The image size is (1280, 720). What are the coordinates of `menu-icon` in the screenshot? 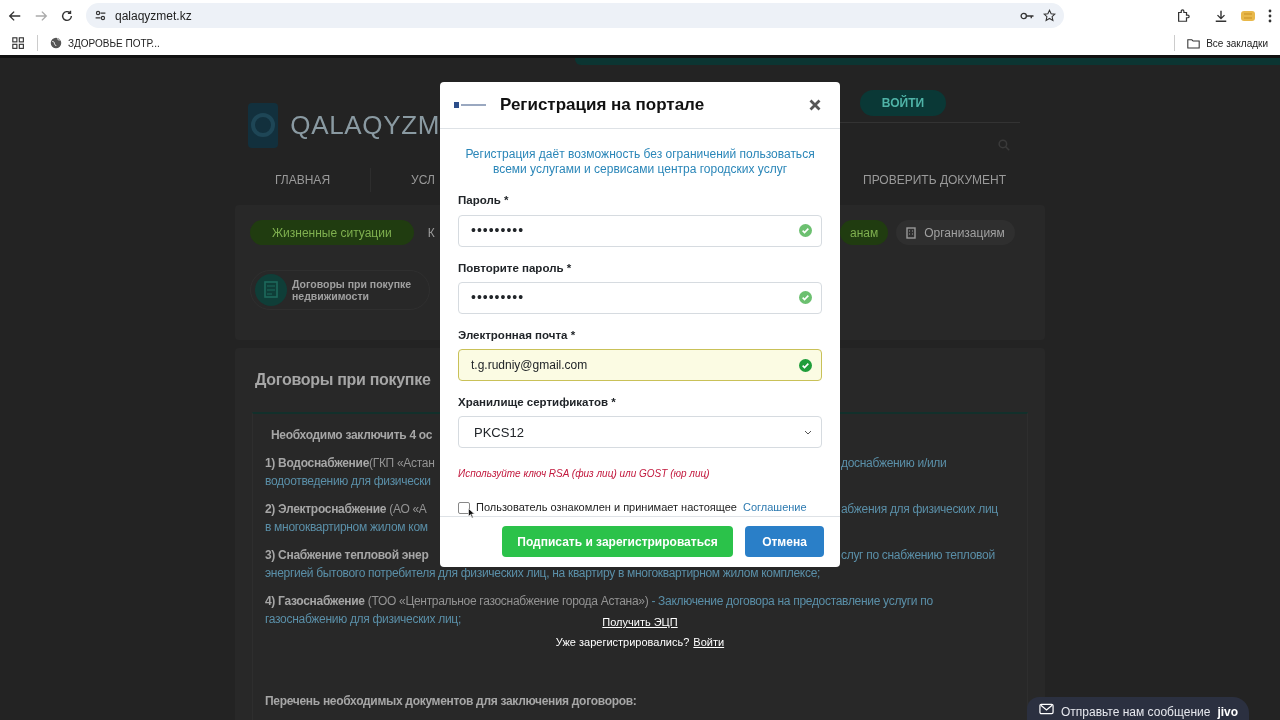 It's located at (1270, 15).